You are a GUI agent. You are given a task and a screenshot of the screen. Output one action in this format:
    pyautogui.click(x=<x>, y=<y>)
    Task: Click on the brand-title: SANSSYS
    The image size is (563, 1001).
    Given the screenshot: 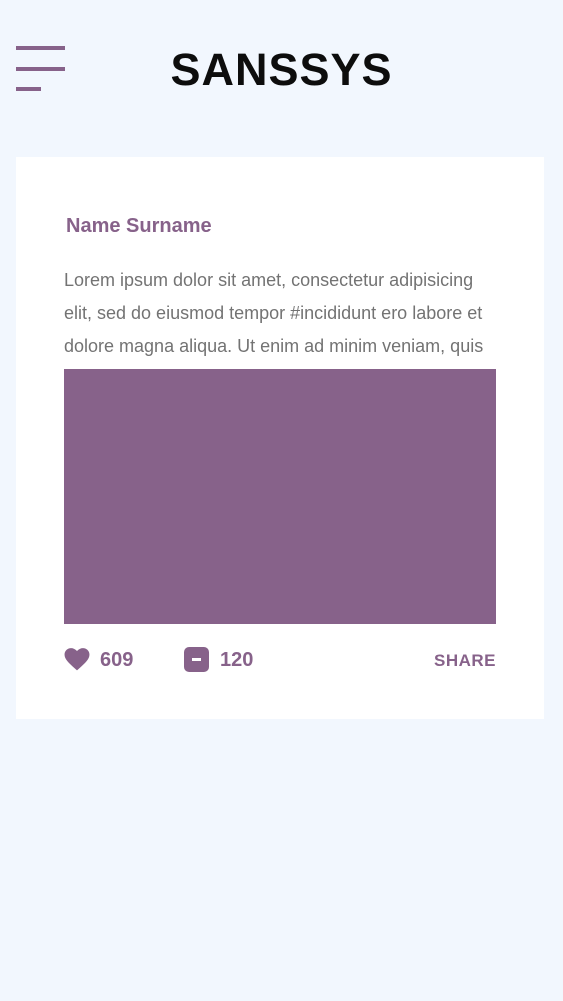 What is the action you would take?
    pyautogui.click(x=281, y=69)
    